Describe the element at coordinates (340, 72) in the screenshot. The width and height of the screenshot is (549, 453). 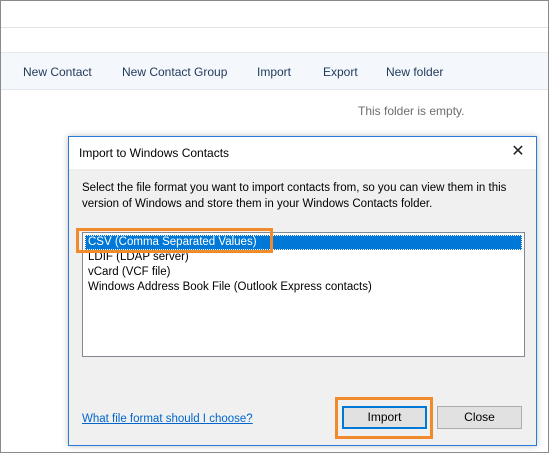
I see `export-toolbar-button: Export` at that location.